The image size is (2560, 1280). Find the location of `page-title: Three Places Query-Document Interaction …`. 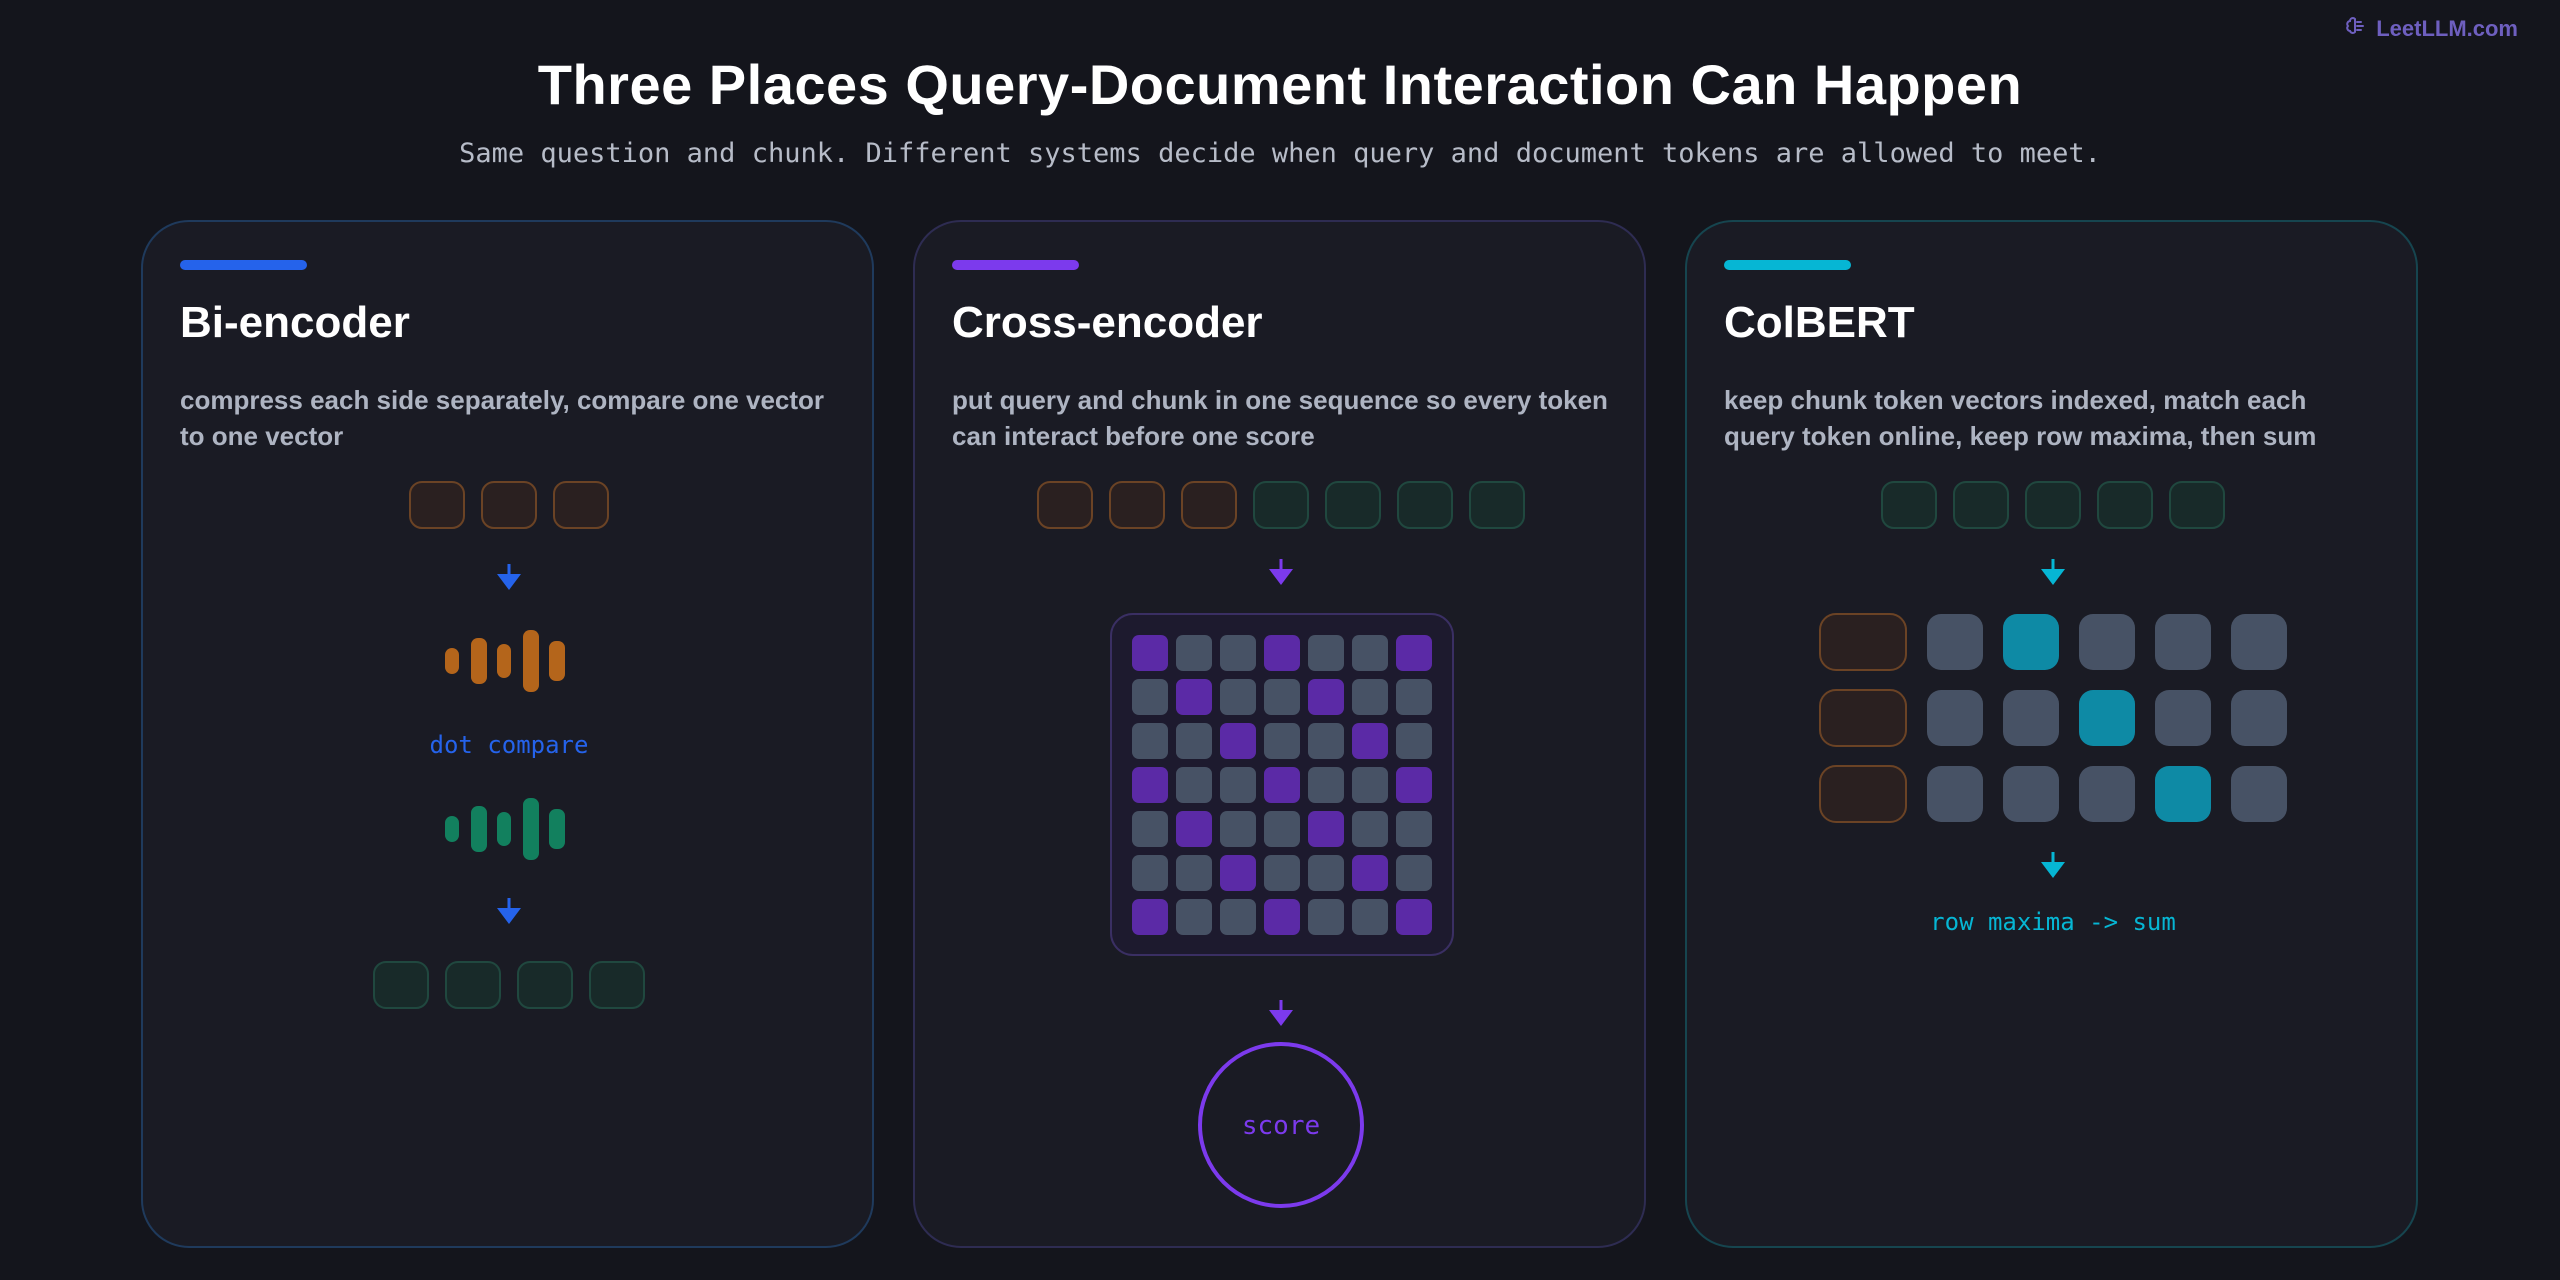

page-title: Three Places Query-Document Interaction … is located at coordinates (1280, 84).